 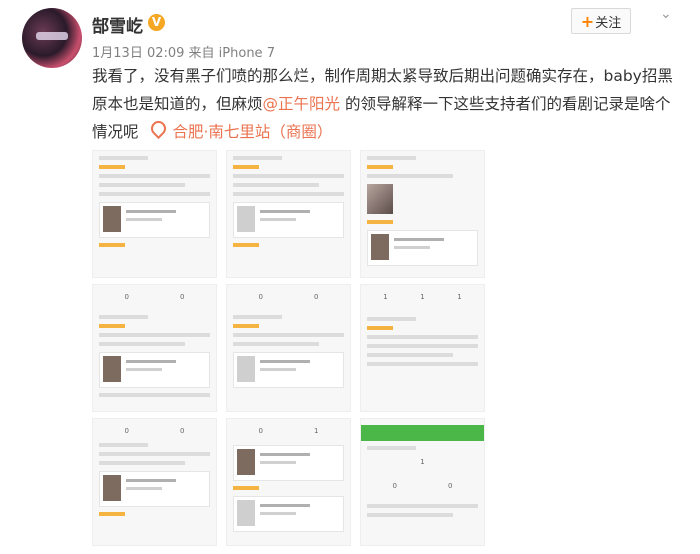 I want to click on post-meta: 1月13日 02:09 来自 iPhone 7, so click(x=183, y=53).